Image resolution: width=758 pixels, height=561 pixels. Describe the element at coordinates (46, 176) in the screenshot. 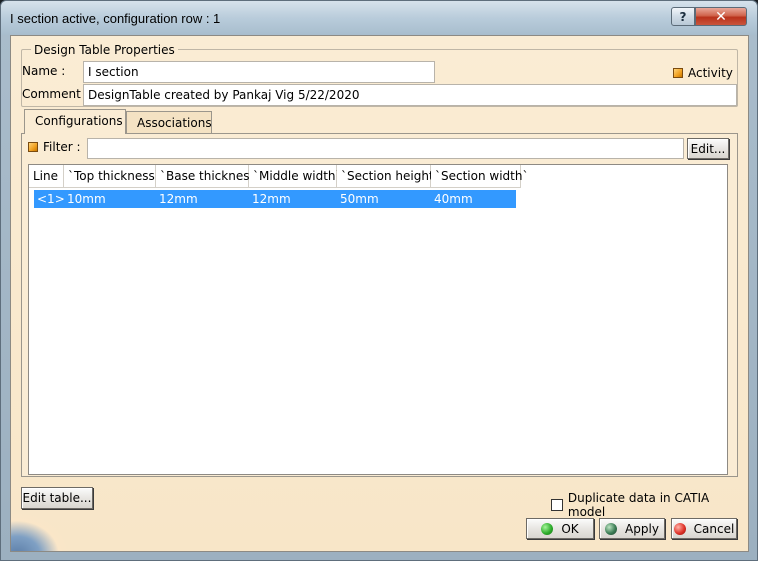

I see `column-header: Line` at that location.